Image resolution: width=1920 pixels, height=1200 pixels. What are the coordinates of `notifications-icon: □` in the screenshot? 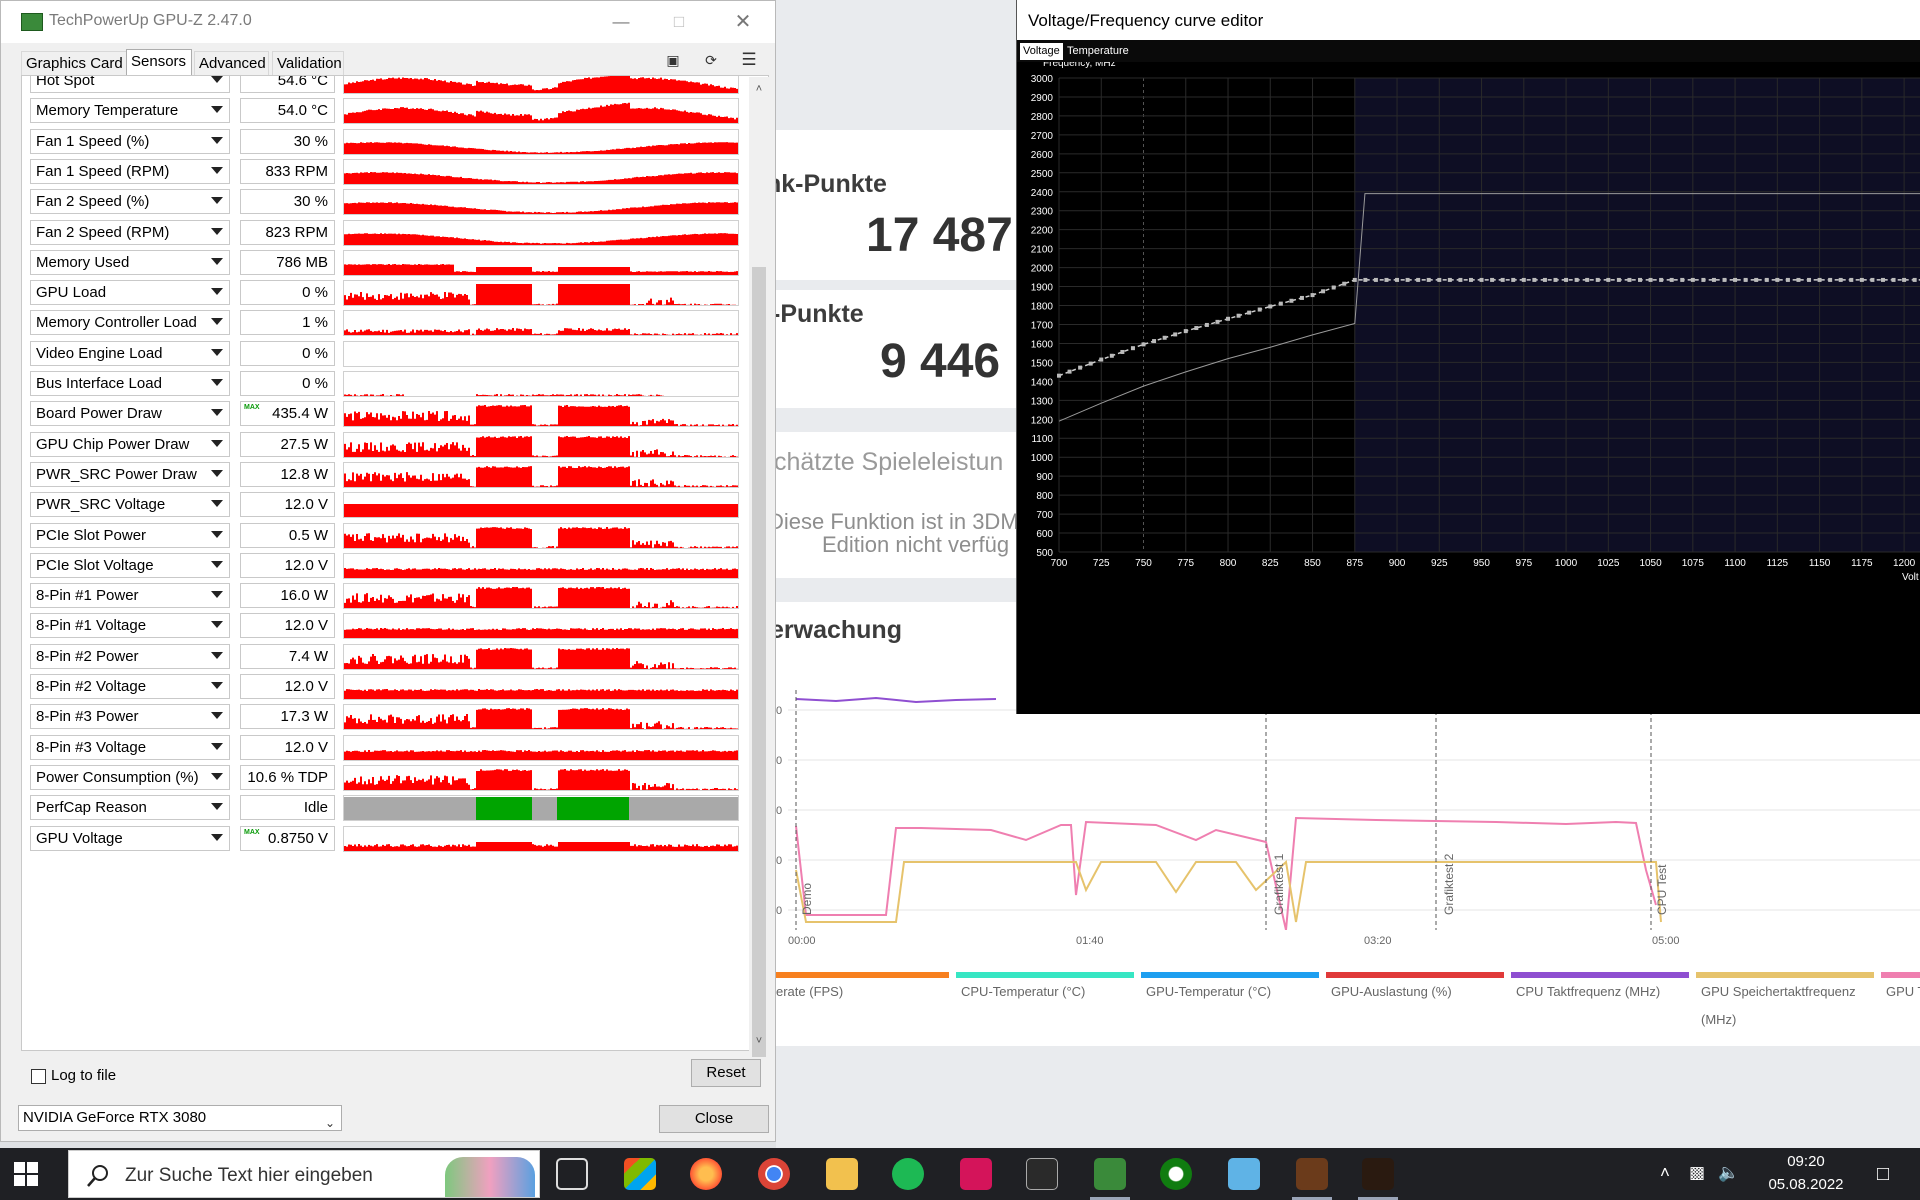 It's located at (1883, 1174).